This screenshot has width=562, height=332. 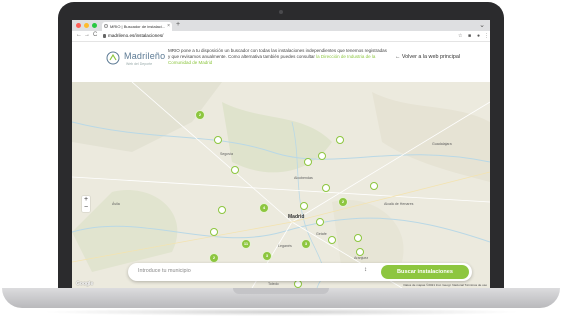 What do you see at coordinates (106, 26) in the screenshot?
I see `favicon-icon` at bounding box center [106, 26].